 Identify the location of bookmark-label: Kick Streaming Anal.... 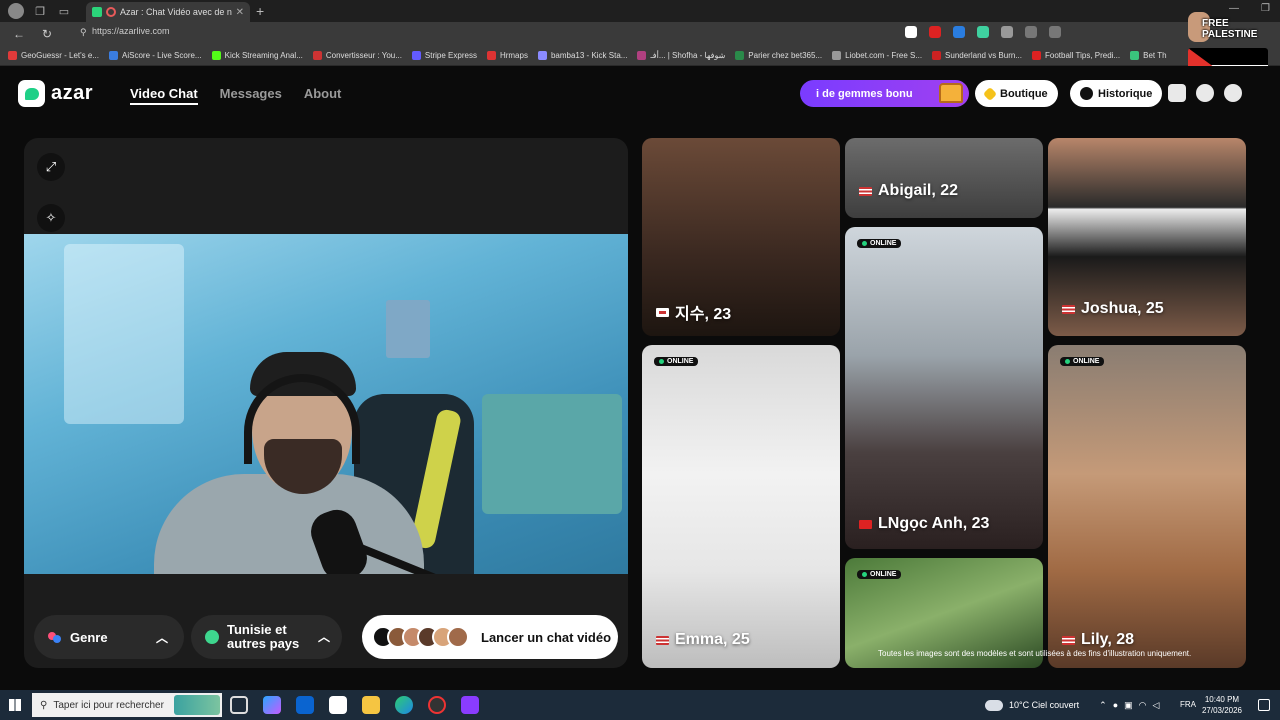
(263, 55).